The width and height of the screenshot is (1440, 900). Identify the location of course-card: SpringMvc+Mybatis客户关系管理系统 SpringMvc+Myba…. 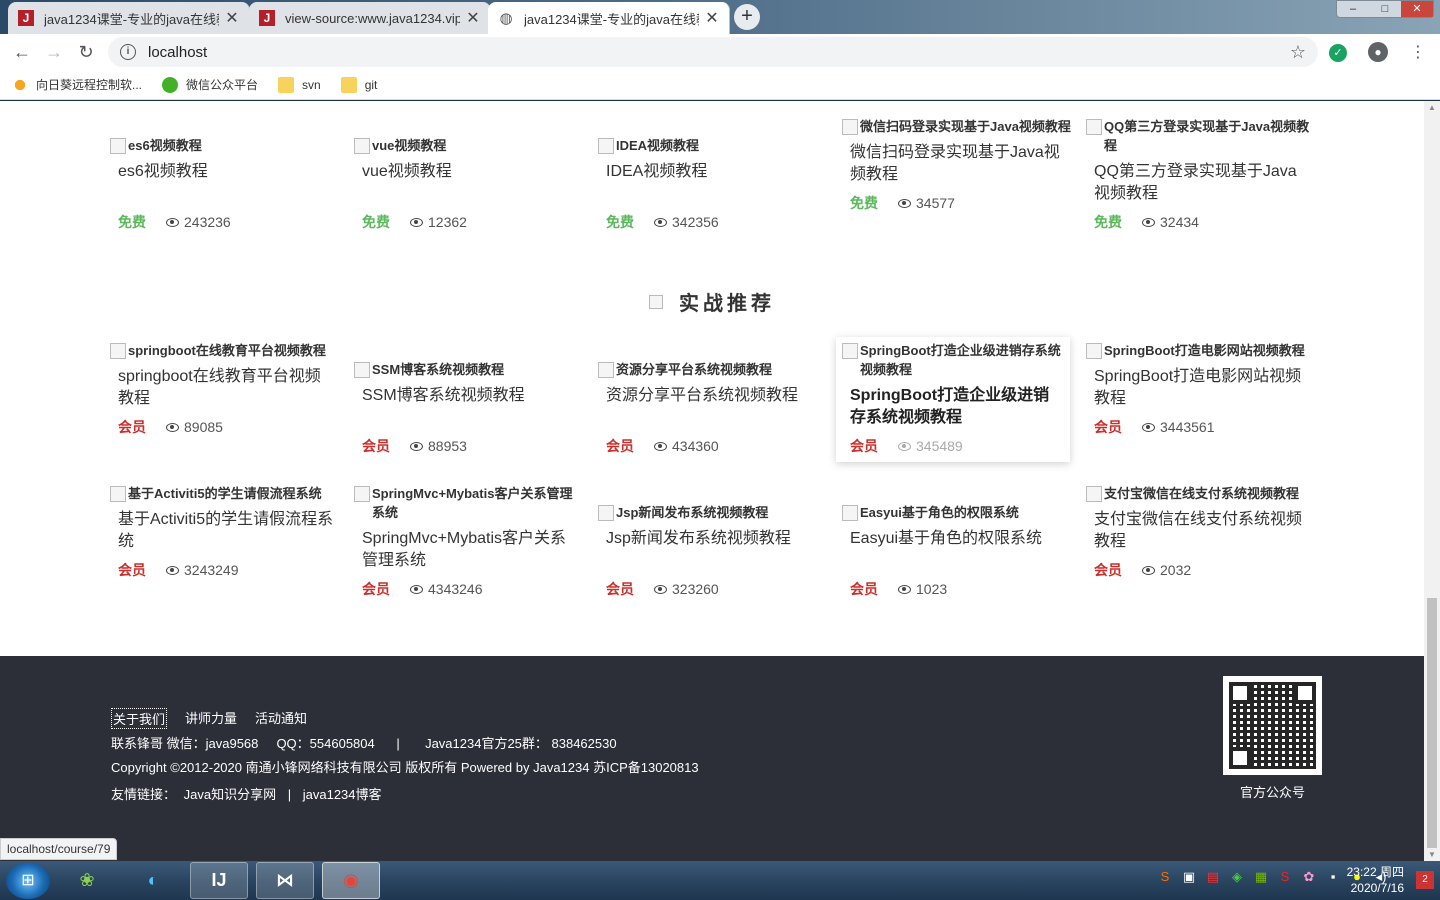
(469, 541).